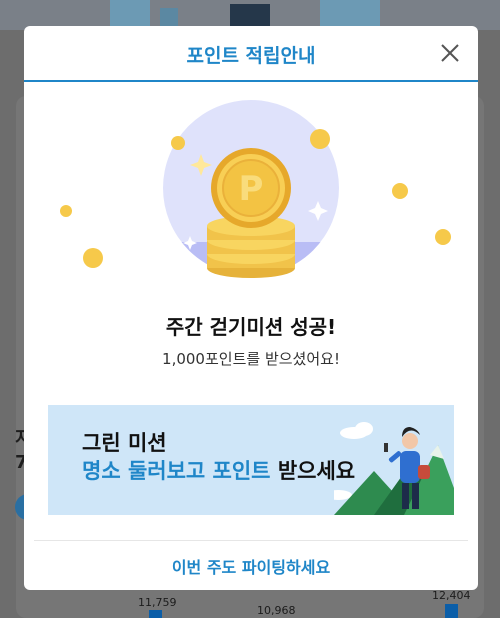  Describe the element at coordinates (251, 566) in the screenshot. I see `cheer-link: 이번 주도 파이팅하세요` at that location.